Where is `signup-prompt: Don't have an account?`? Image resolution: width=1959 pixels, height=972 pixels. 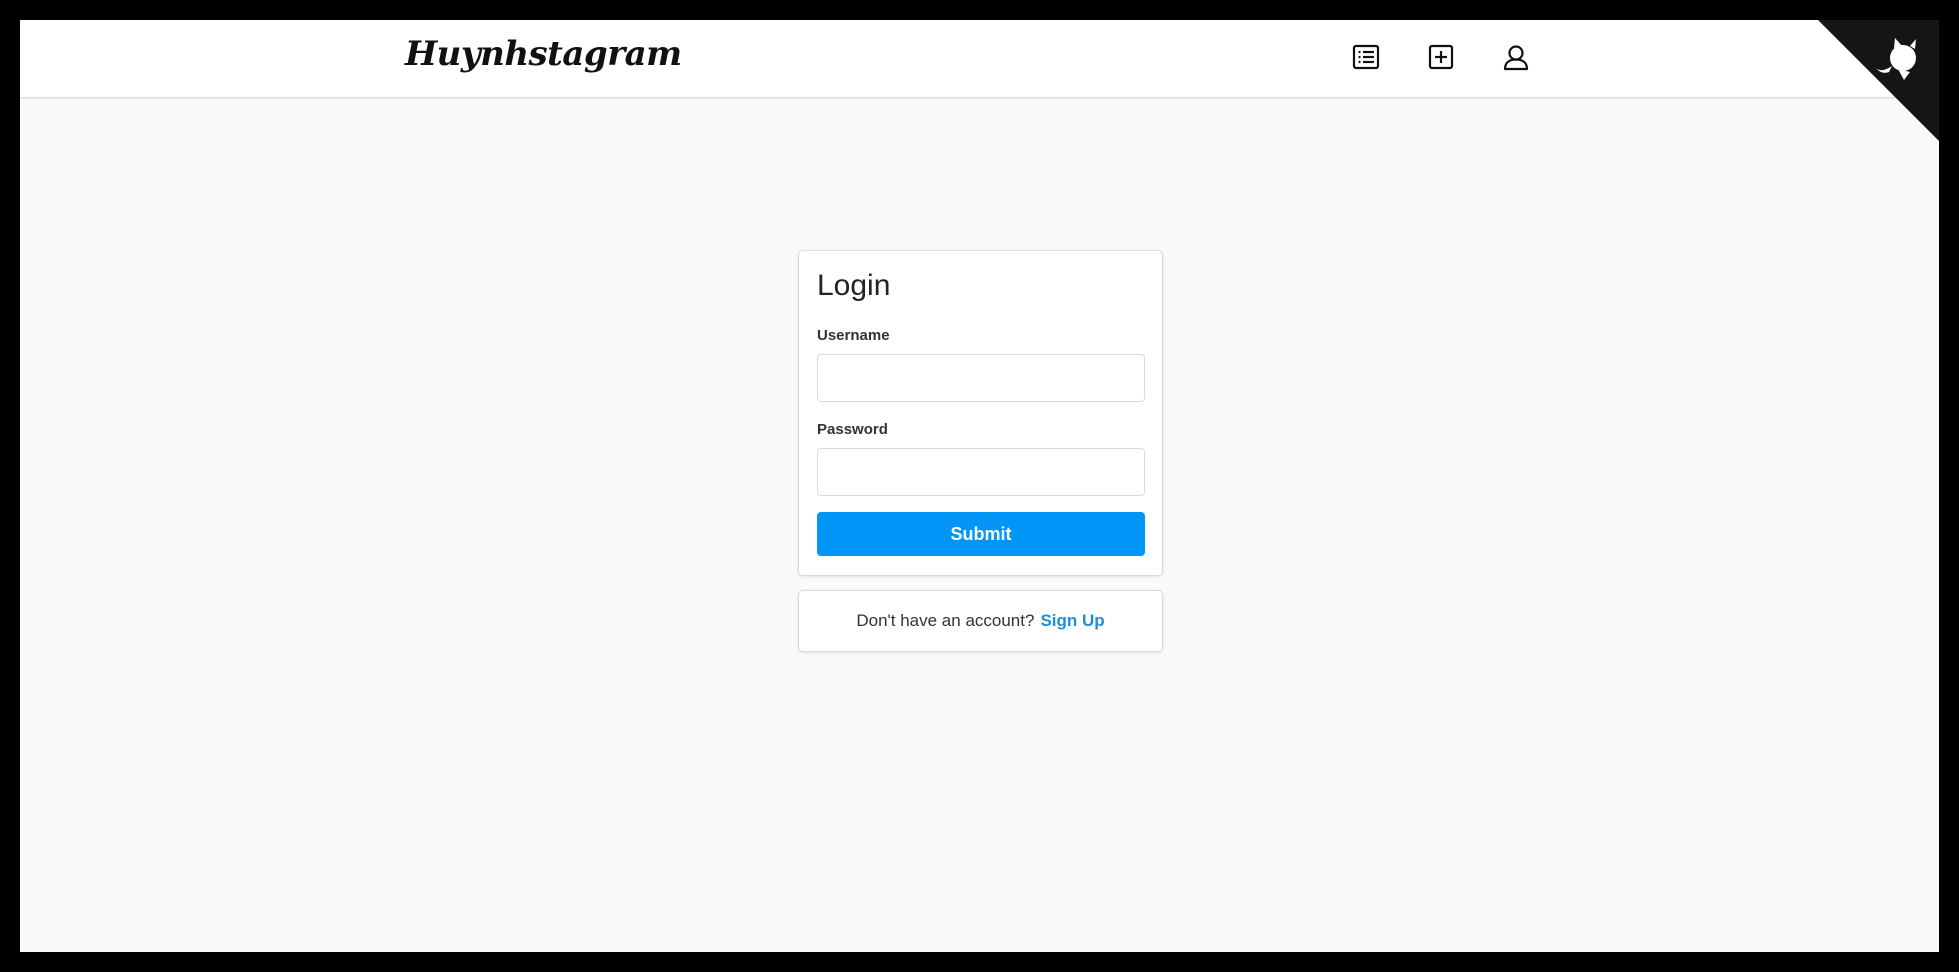 signup-prompt: Don't have an account? is located at coordinates (945, 620).